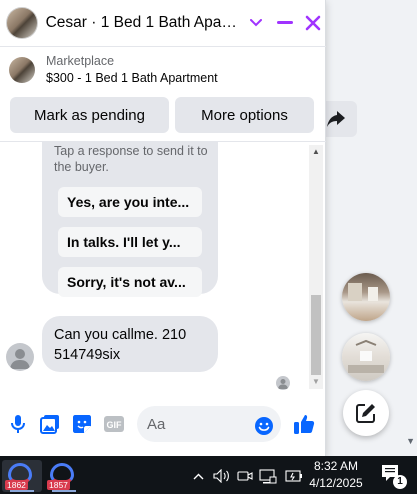 The width and height of the screenshot is (417, 494). I want to click on mark-as-pending-button: Mark as pending, so click(89, 115).